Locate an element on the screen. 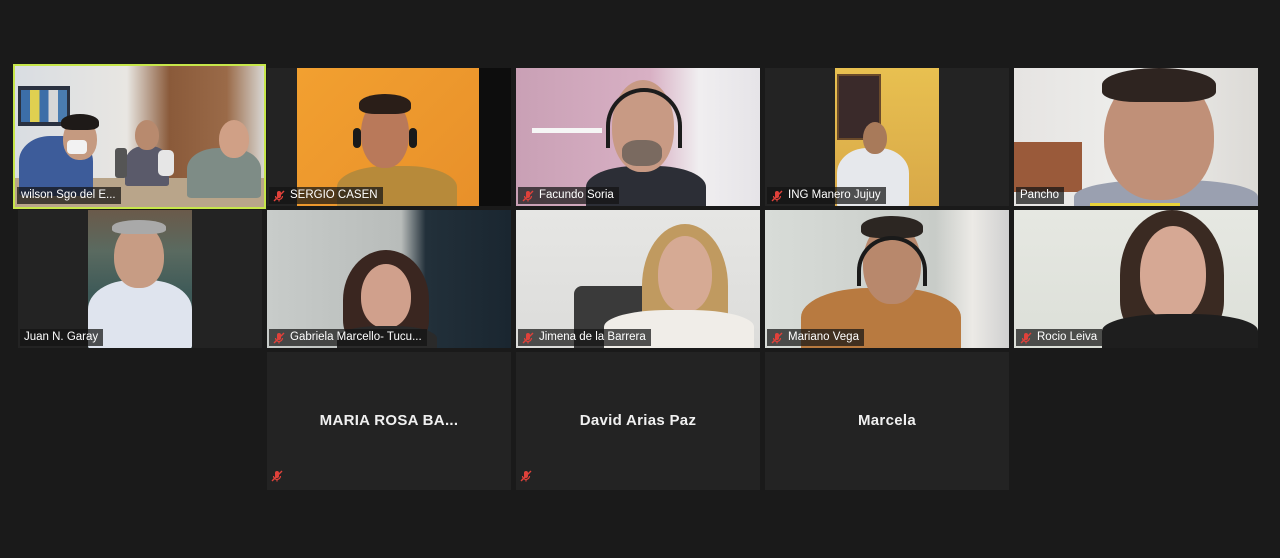 The width and height of the screenshot is (1280, 558). participant-name-tag: Jimena de la Barrera is located at coordinates (584, 337).